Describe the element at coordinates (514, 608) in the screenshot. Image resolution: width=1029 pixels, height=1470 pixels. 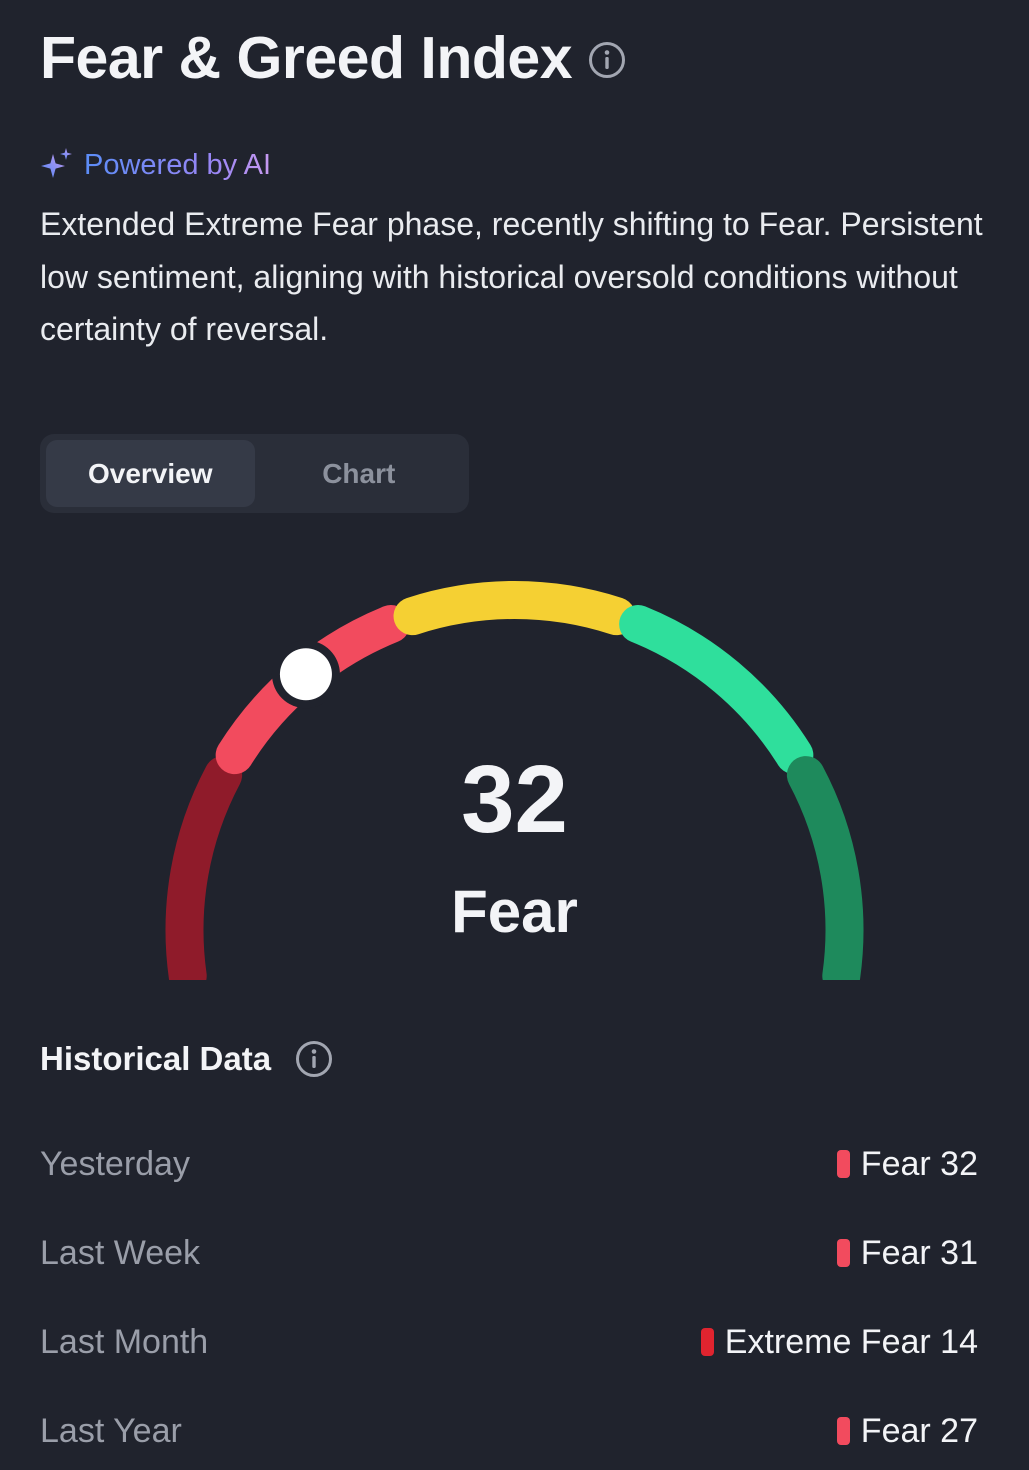
I see `gauge-segment-neutral` at that location.